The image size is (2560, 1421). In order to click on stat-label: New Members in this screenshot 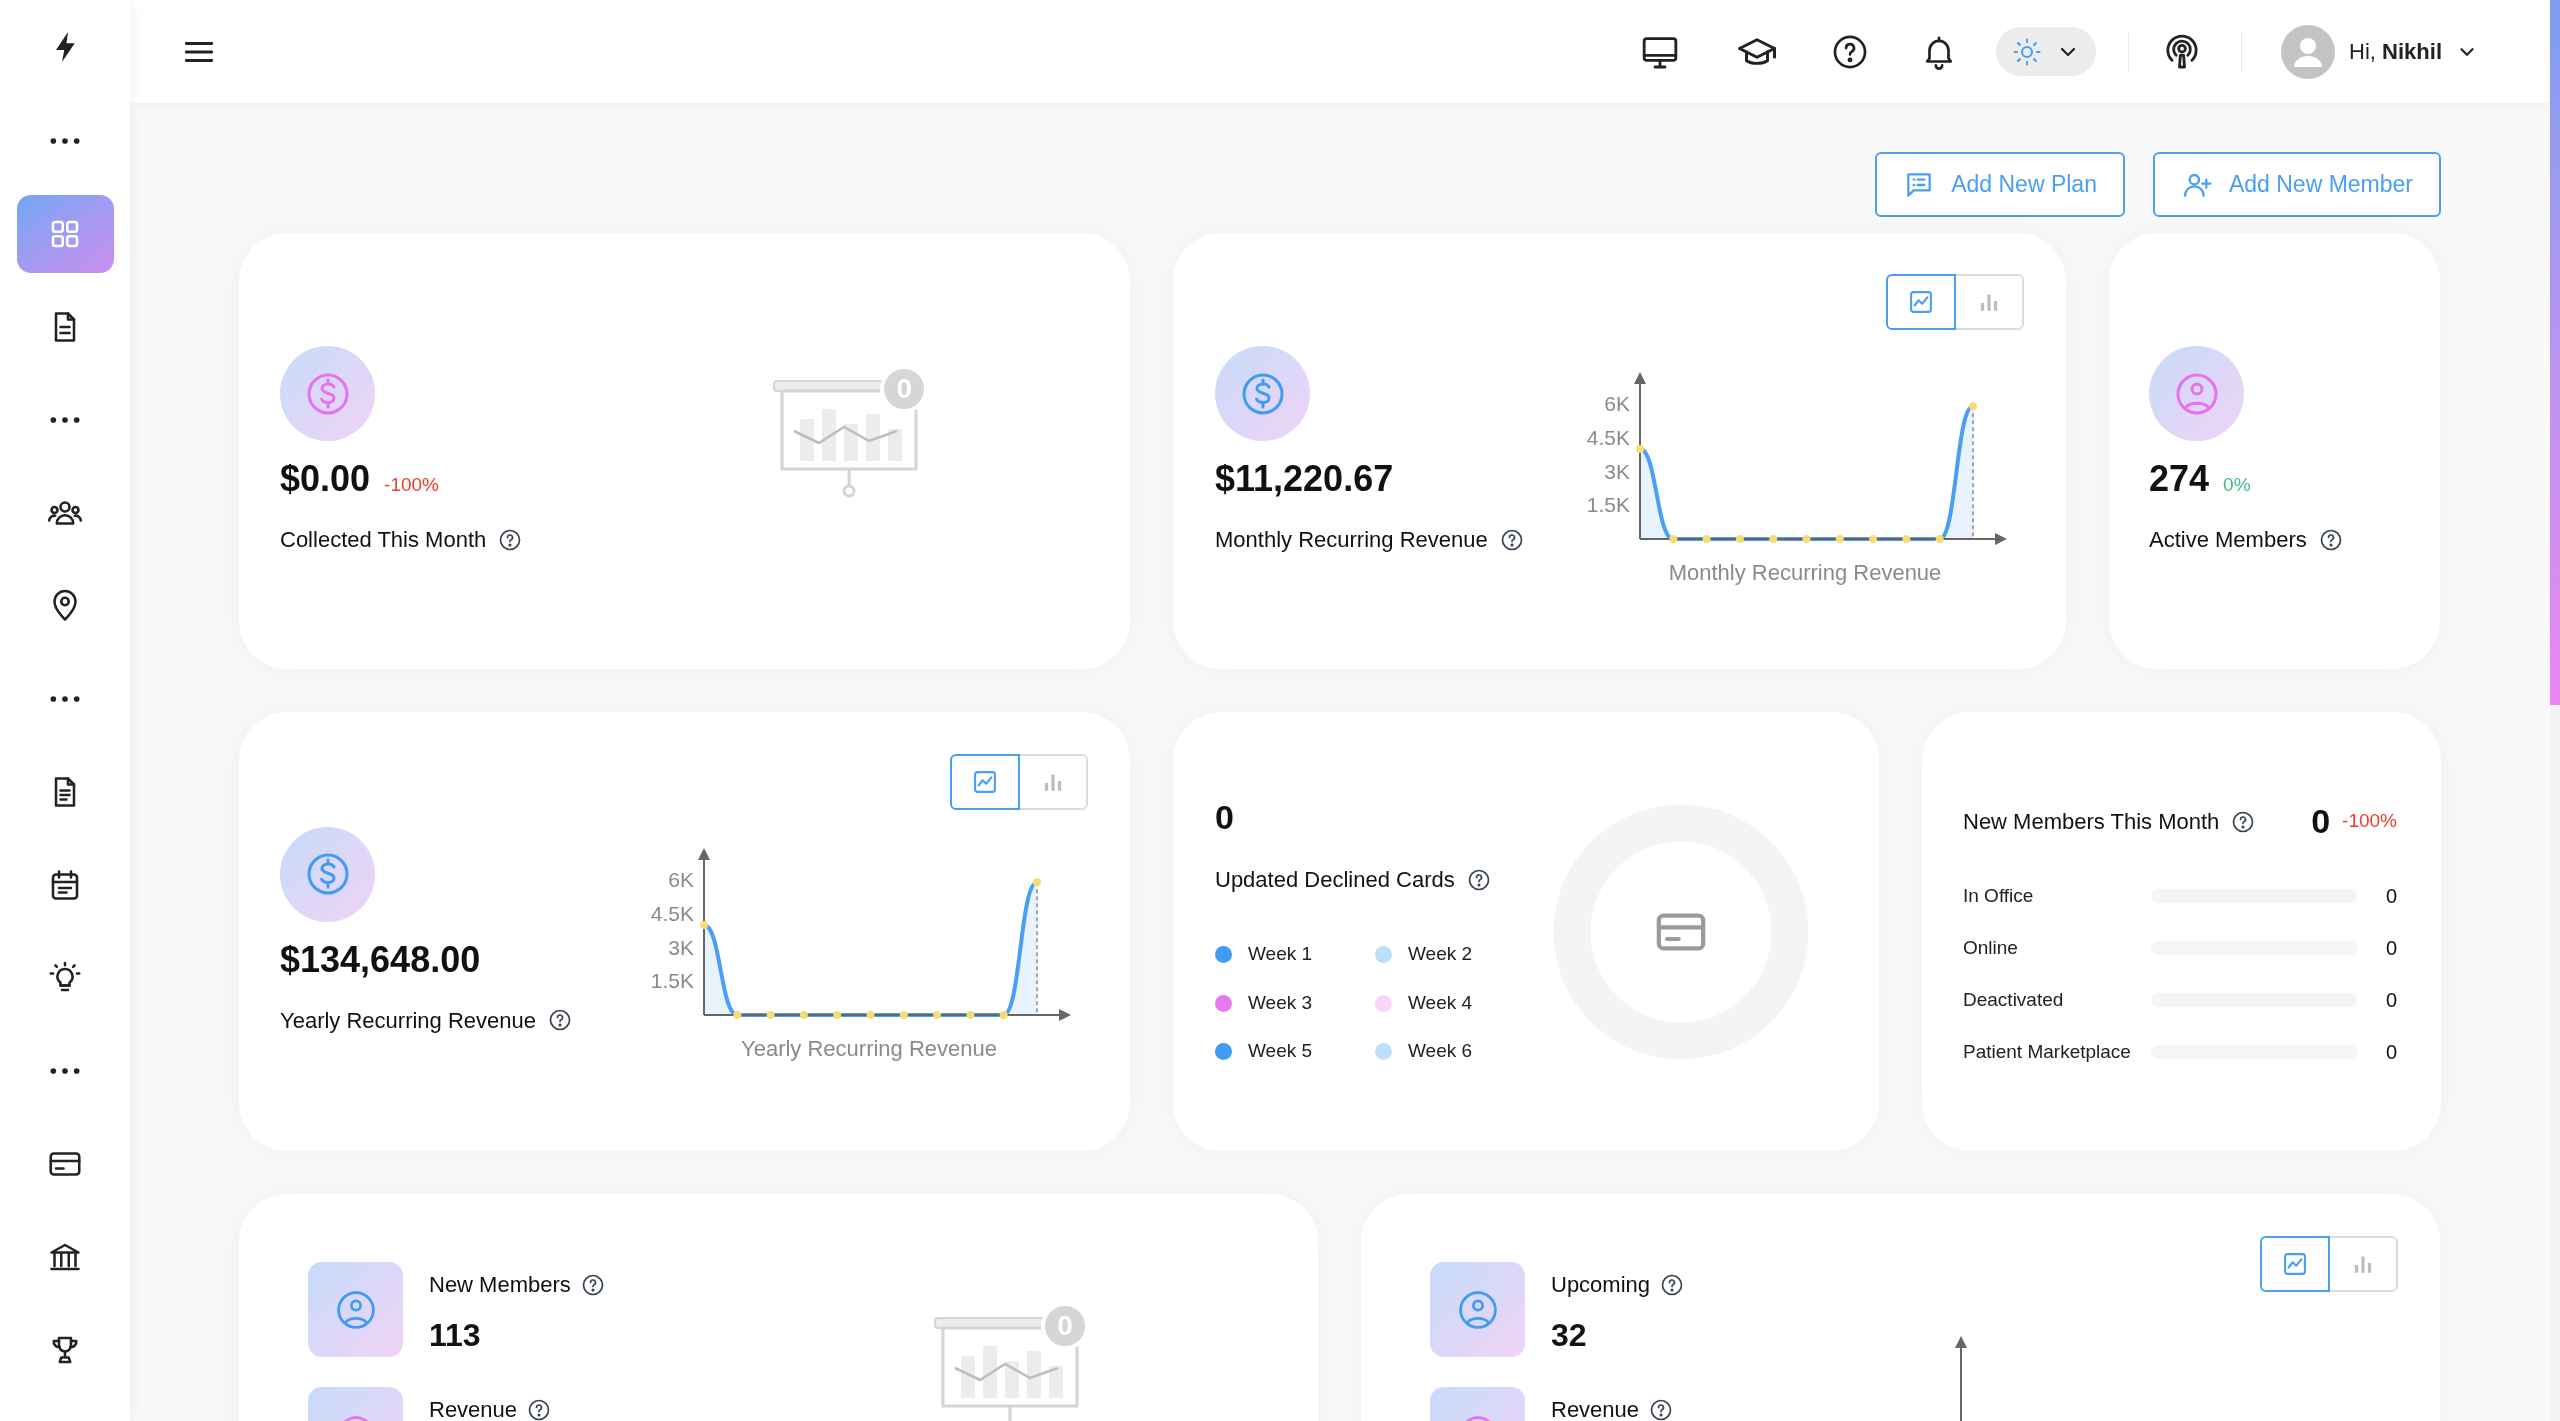, I will do `click(500, 1285)`.